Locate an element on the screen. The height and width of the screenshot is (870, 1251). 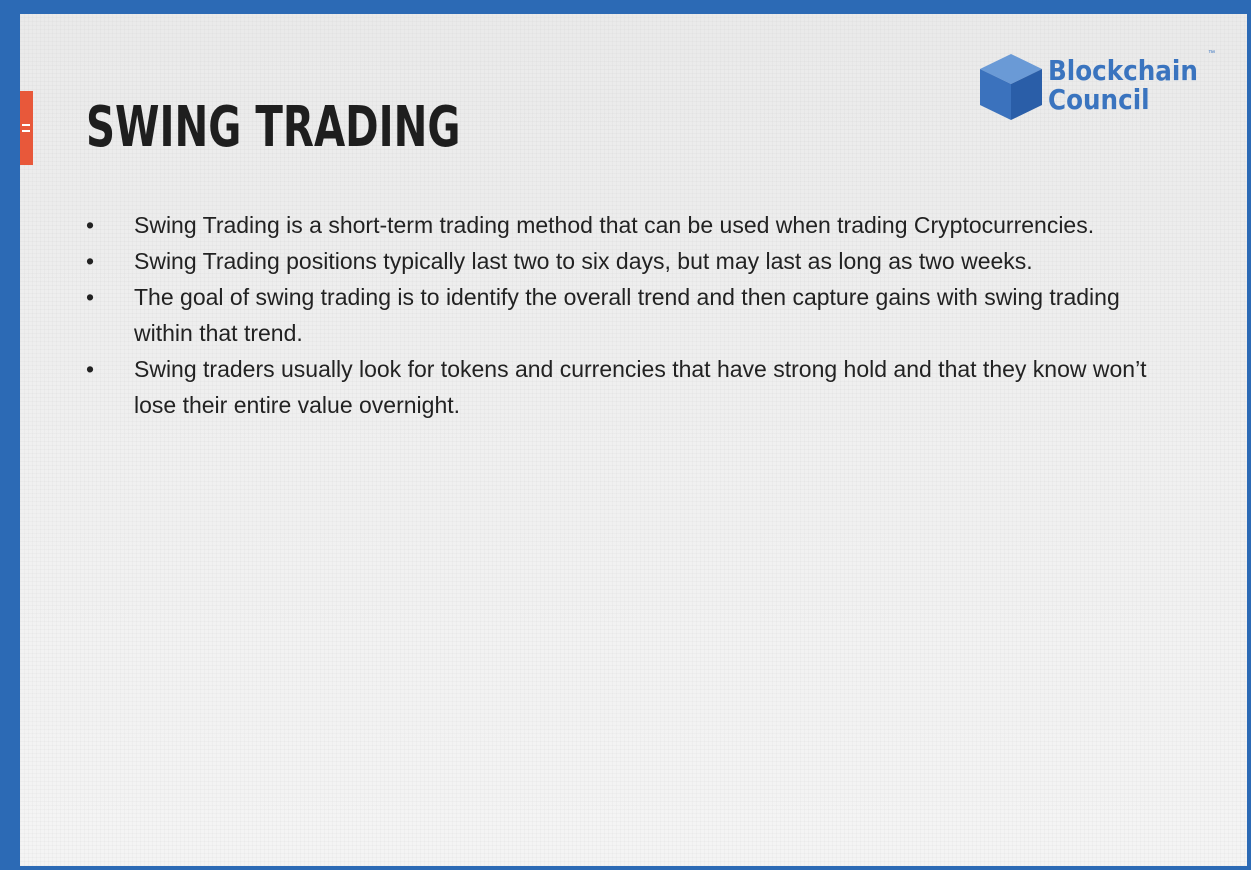
logo-line-2: Council is located at coordinates (1099, 99).